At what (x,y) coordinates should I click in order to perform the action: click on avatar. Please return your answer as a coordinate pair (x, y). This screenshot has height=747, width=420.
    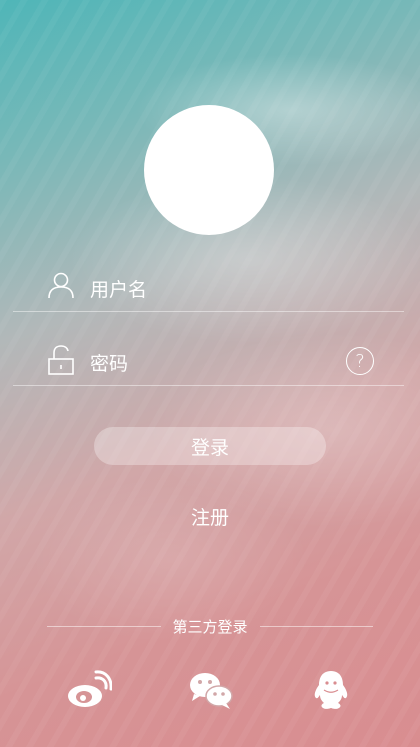
    Looking at the image, I should click on (209, 170).